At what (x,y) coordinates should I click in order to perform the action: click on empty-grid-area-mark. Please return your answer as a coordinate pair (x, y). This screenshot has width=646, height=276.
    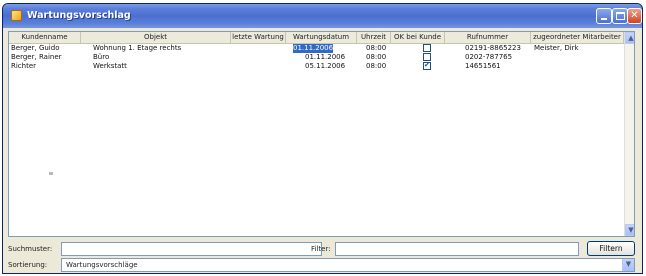
    Looking at the image, I should click on (51, 173).